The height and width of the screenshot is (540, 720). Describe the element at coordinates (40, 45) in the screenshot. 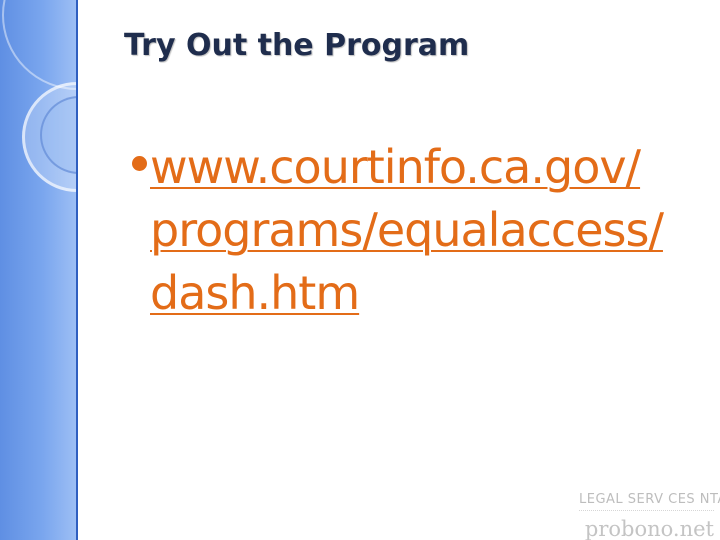

I see `decorative-circle` at that location.